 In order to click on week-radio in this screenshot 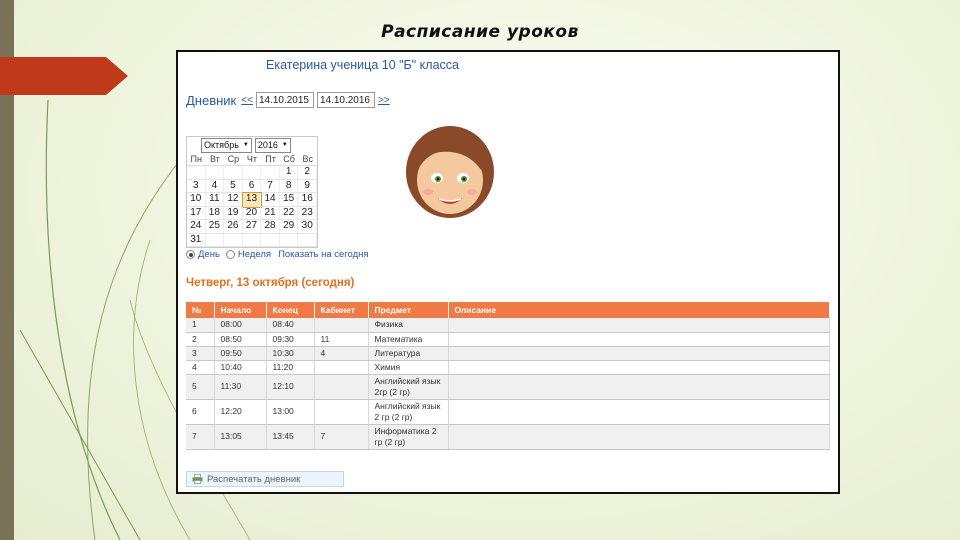, I will do `click(230, 254)`.